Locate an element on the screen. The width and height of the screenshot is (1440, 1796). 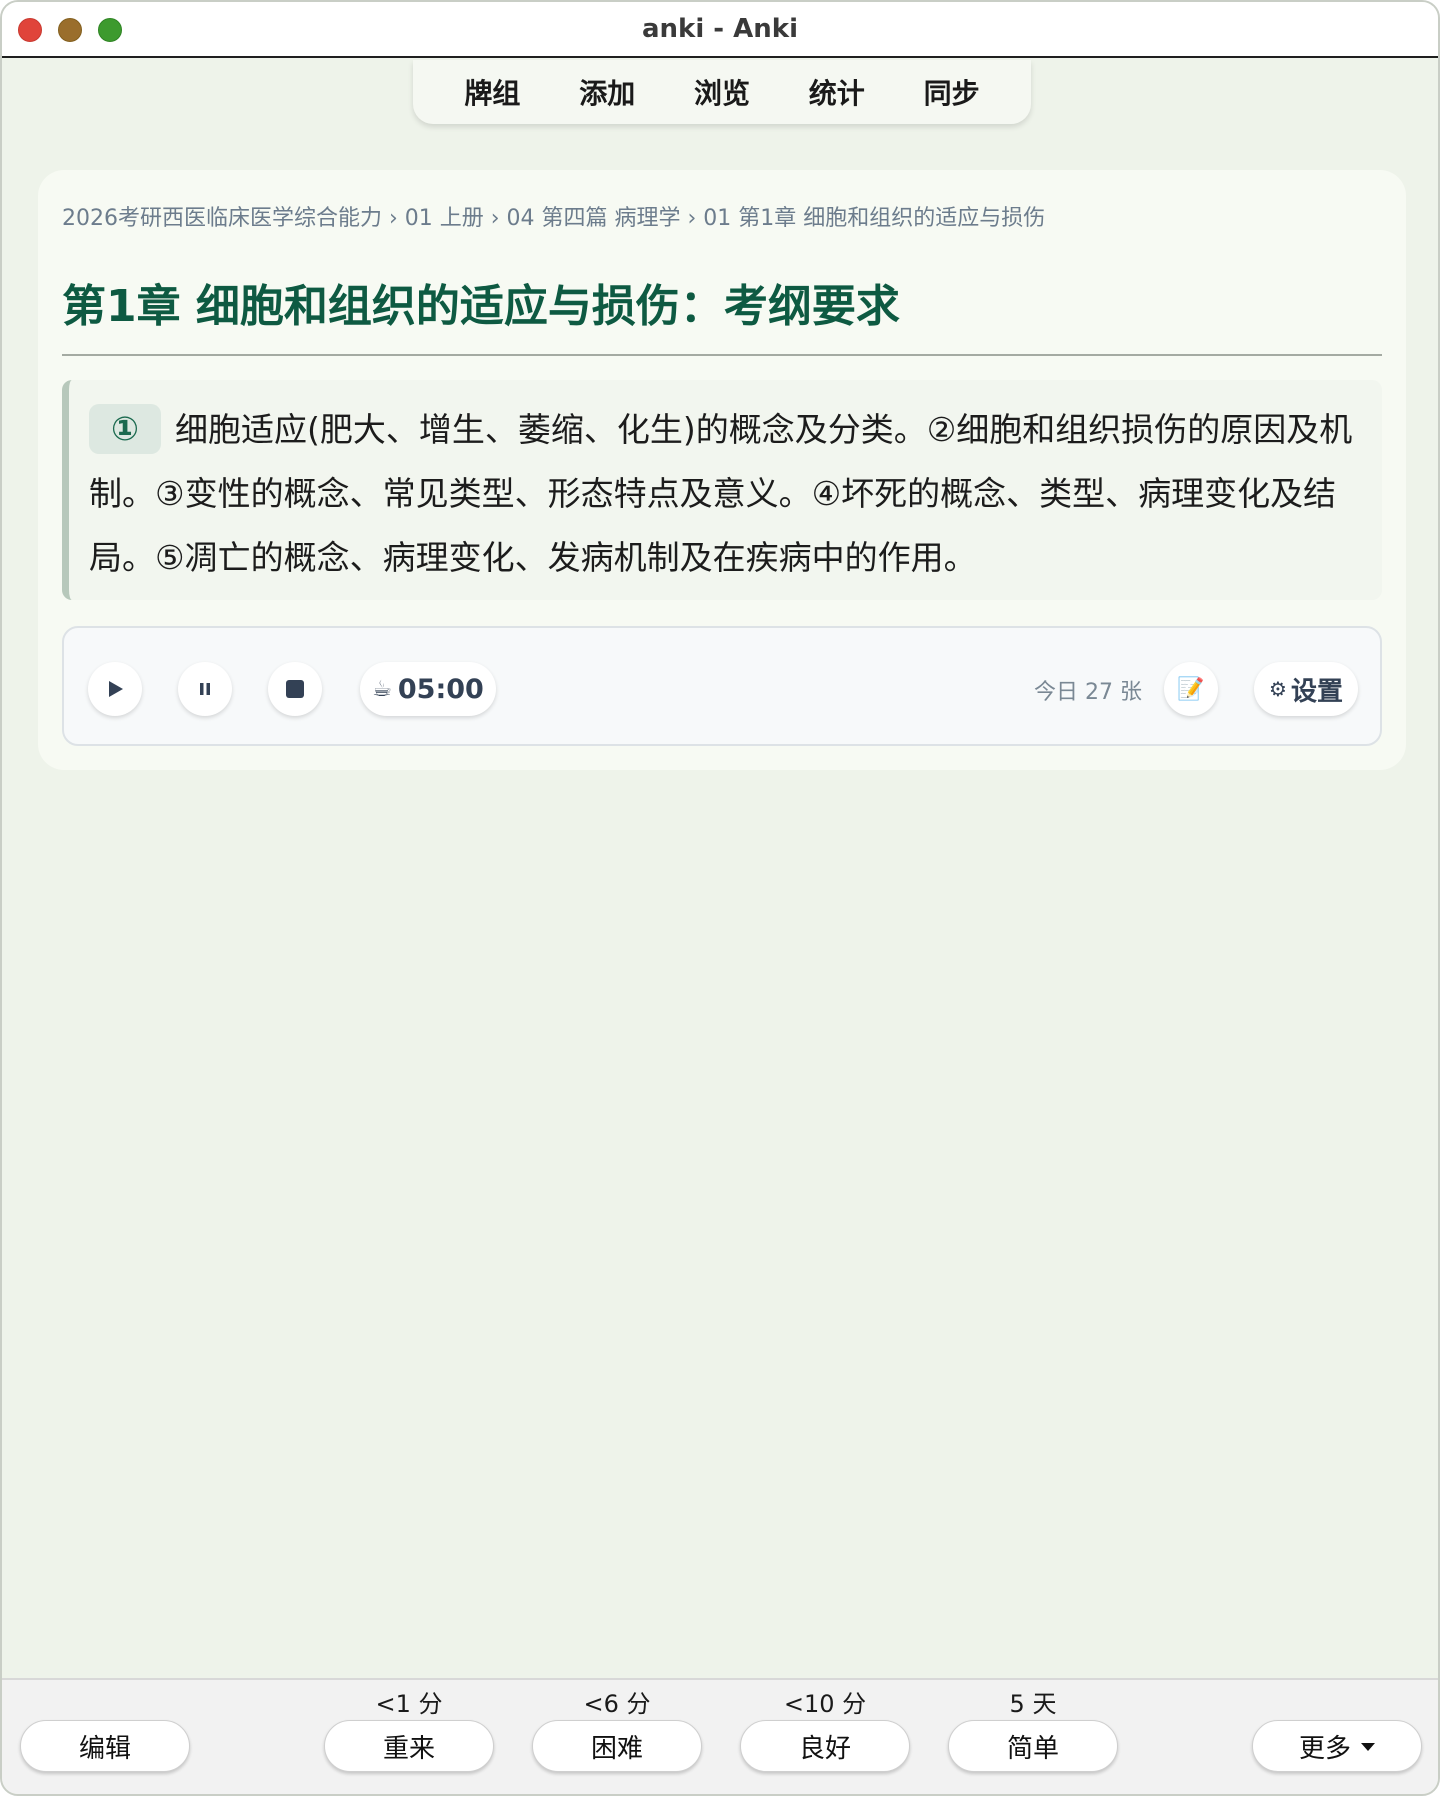
again-label: 重来 is located at coordinates (408, 1748).